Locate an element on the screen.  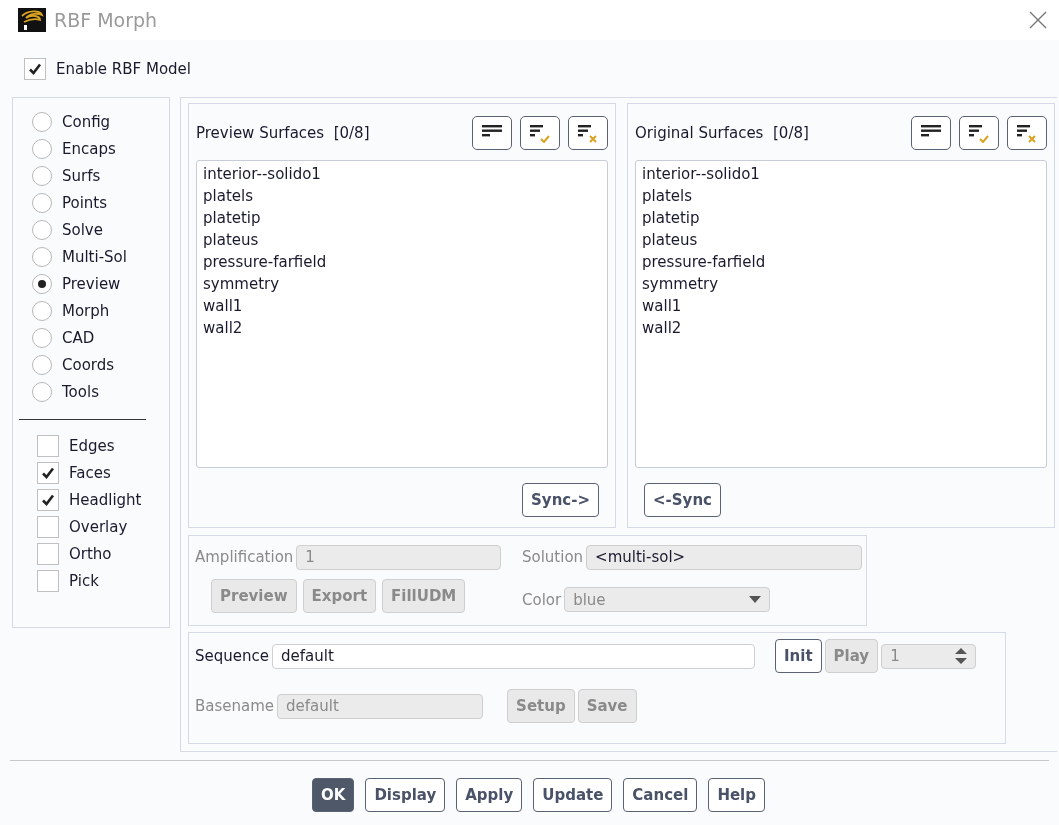
surfaces-title: Preview Surfaces [0/8] is located at coordinates (283, 132).